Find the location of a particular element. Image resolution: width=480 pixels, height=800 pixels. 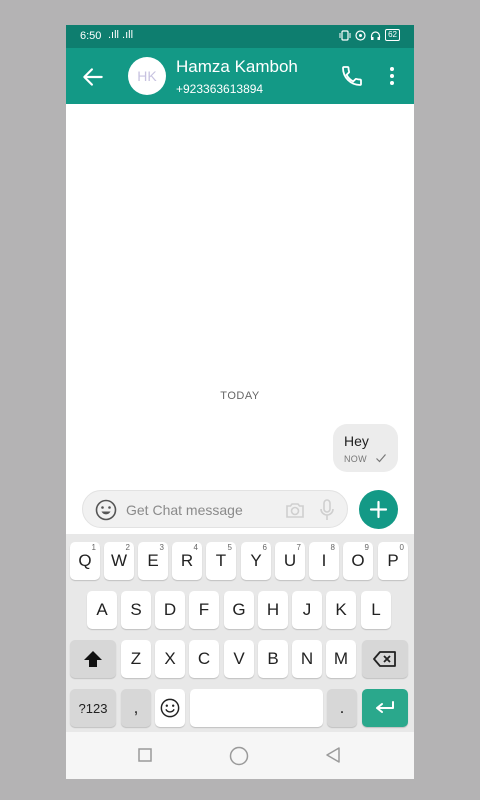

shift-key is located at coordinates (93, 659).